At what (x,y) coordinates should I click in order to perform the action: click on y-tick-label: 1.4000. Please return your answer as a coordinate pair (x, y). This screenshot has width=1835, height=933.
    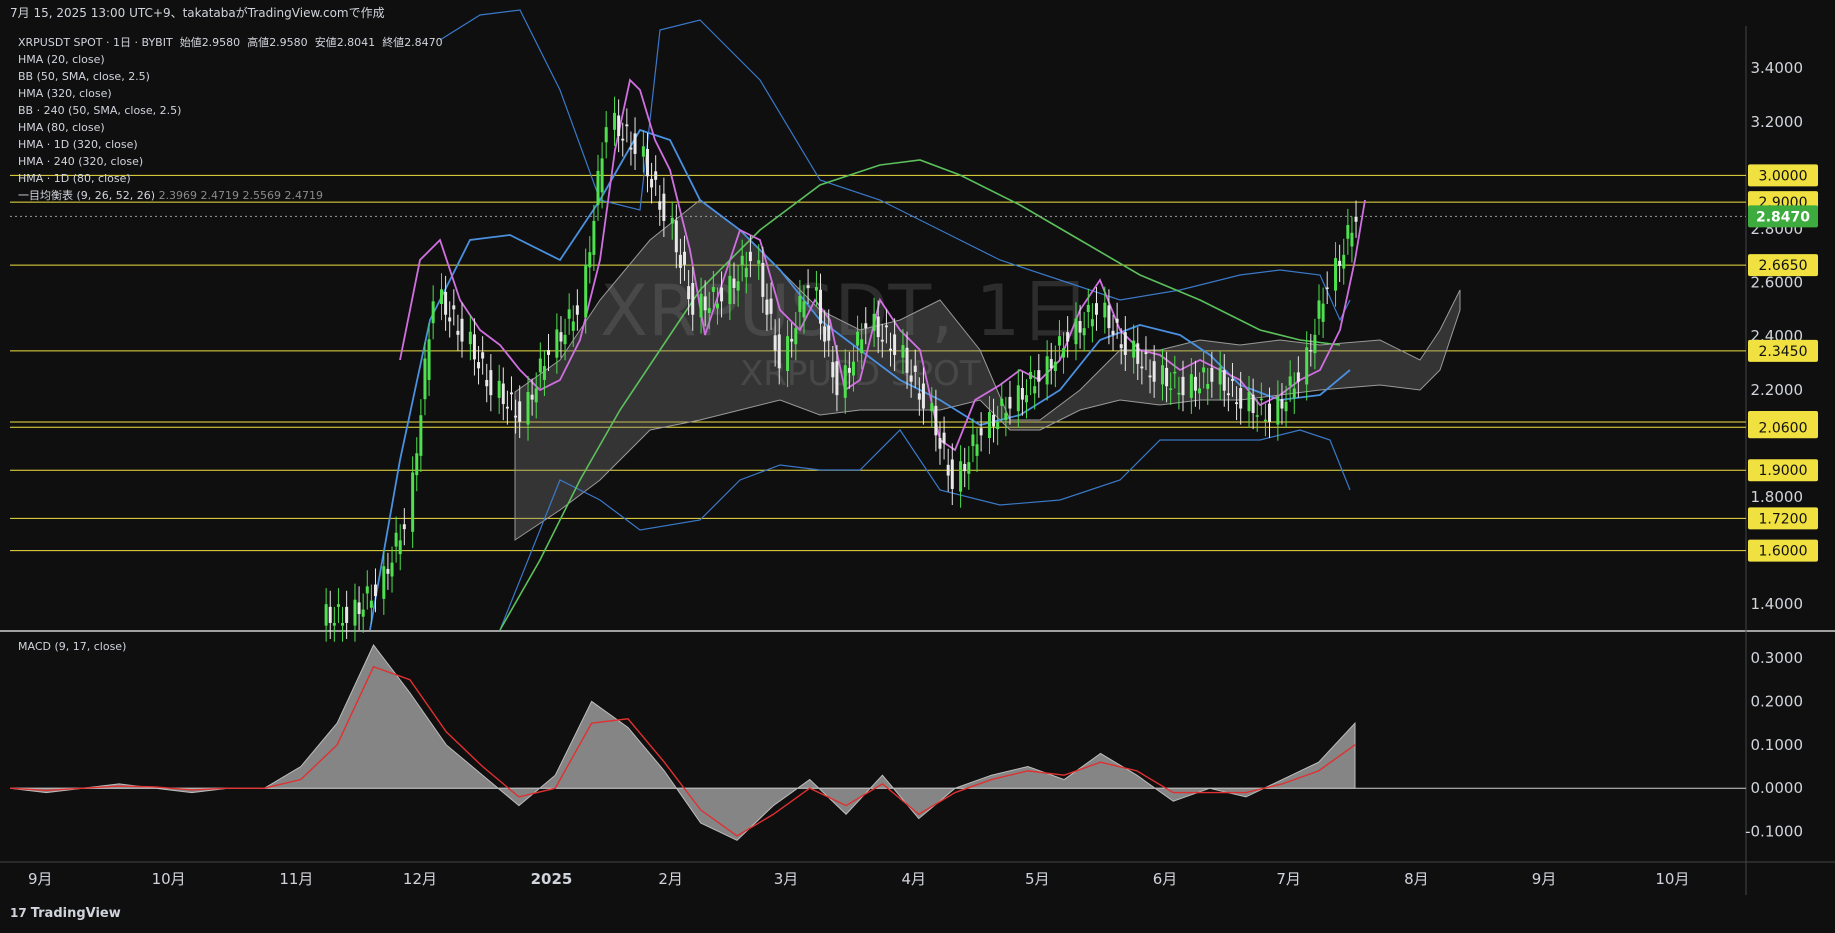
    Looking at the image, I should click on (1777, 604).